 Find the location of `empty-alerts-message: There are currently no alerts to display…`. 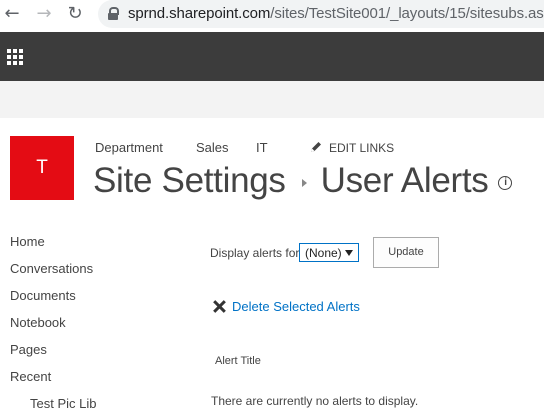

empty-alerts-message: There are currently no alerts to display… is located at coordinates (315, 401).